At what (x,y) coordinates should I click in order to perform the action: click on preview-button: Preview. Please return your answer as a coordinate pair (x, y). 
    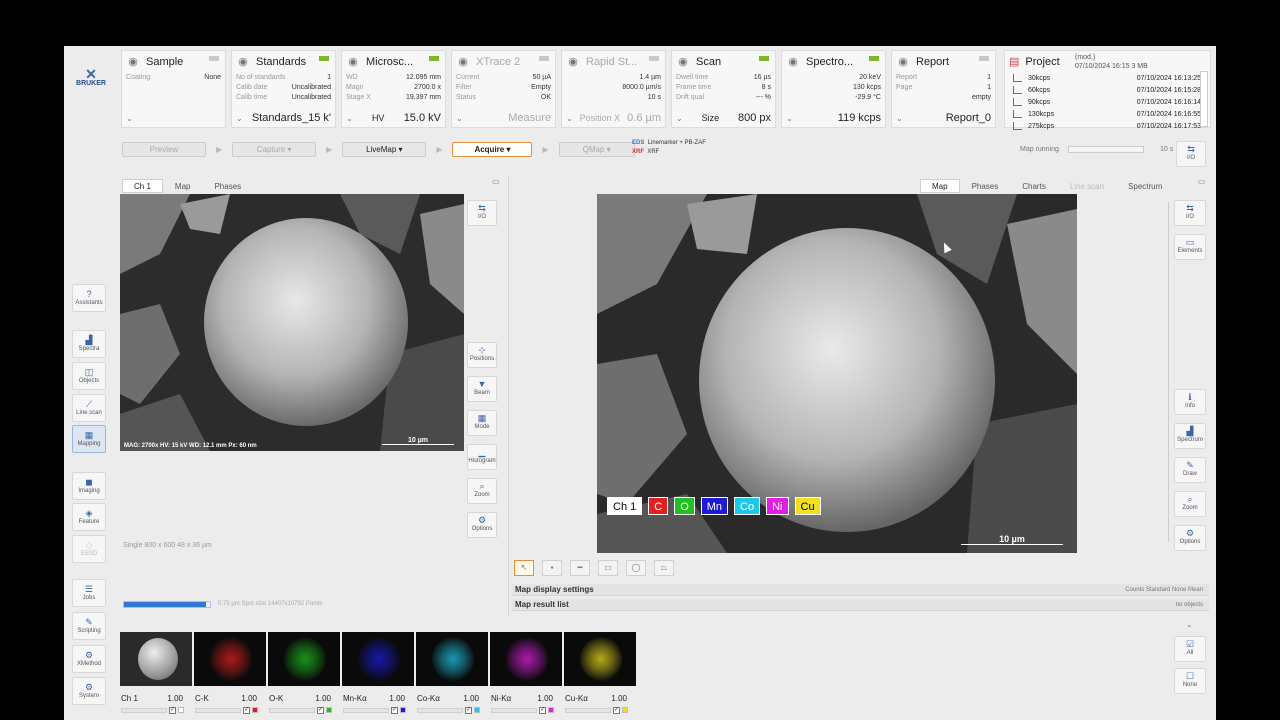
    Looking at the image, I should click on (164, 149).